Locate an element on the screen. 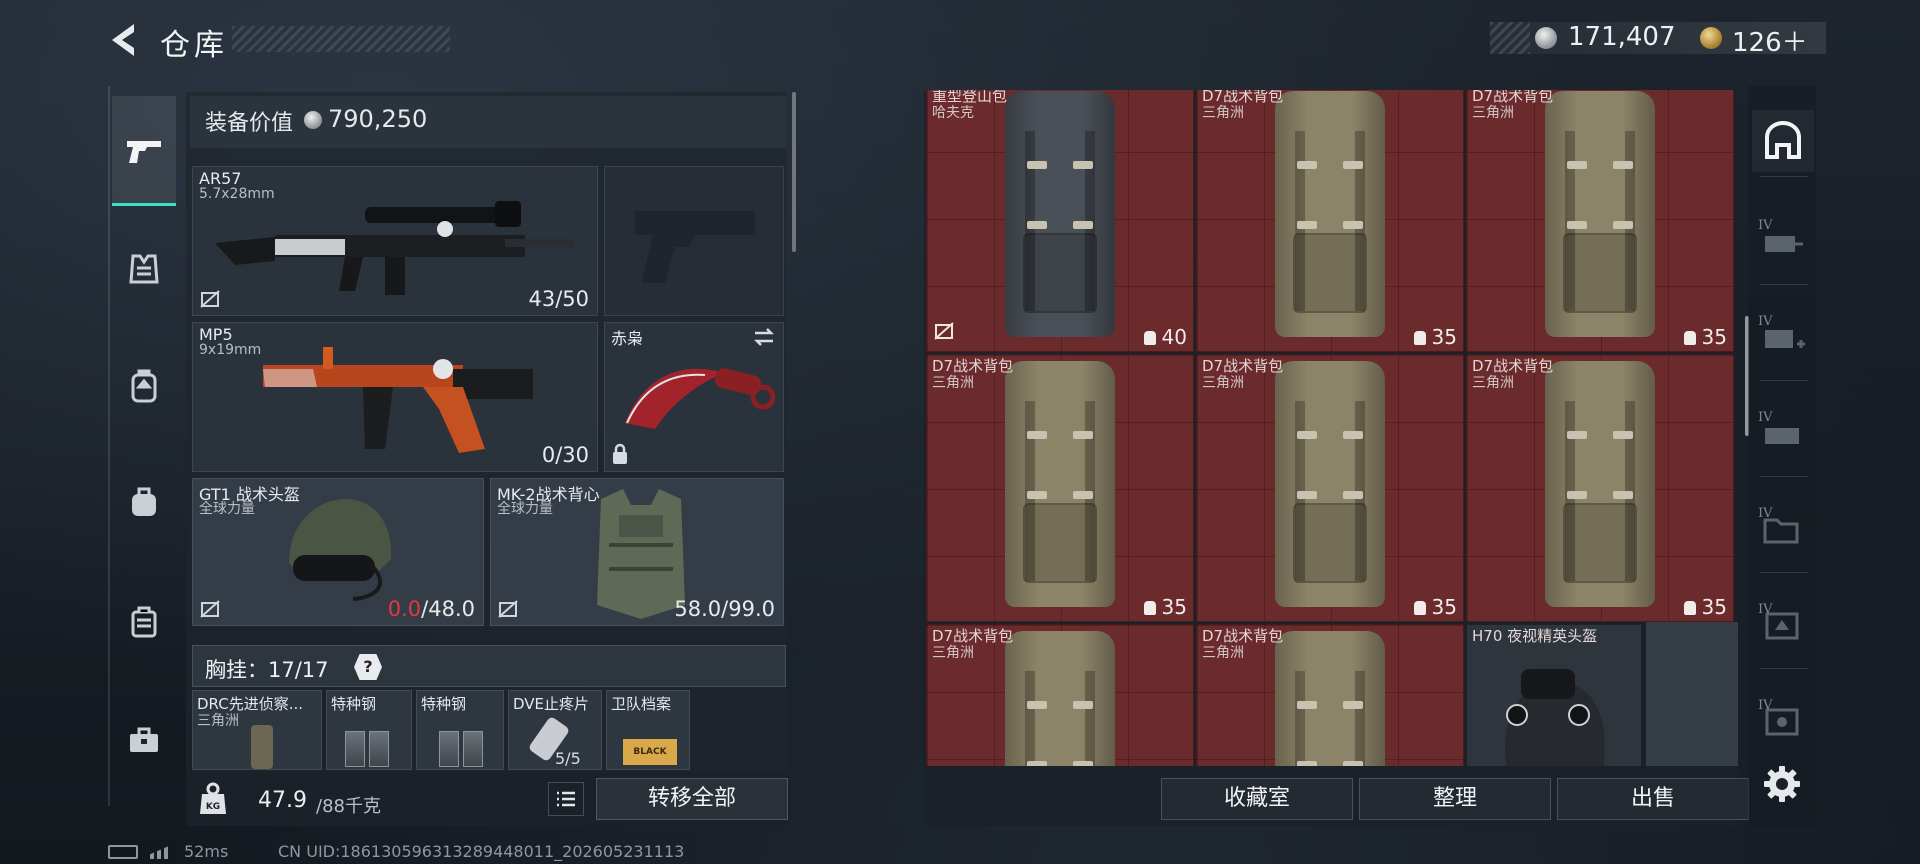 The image size is (1920, 864). equipment-scrollbar is located at coordinates (794, 172).